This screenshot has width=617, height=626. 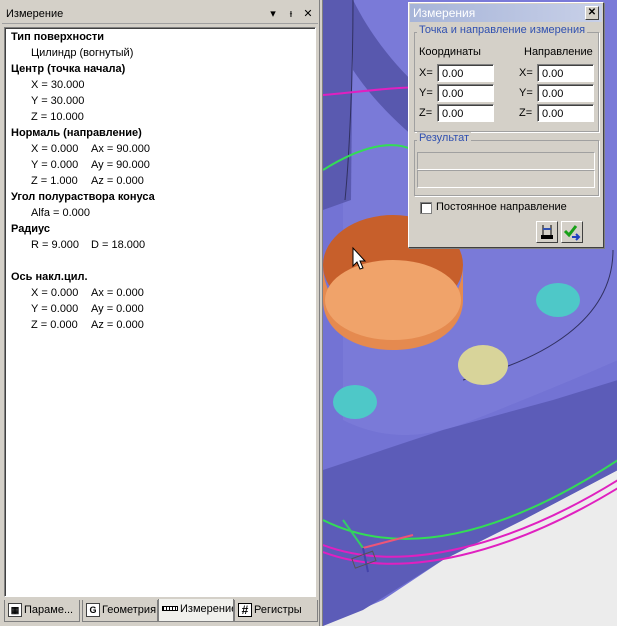 I want to click on tab-measurement: Измерение, so click(x=196, y=610).